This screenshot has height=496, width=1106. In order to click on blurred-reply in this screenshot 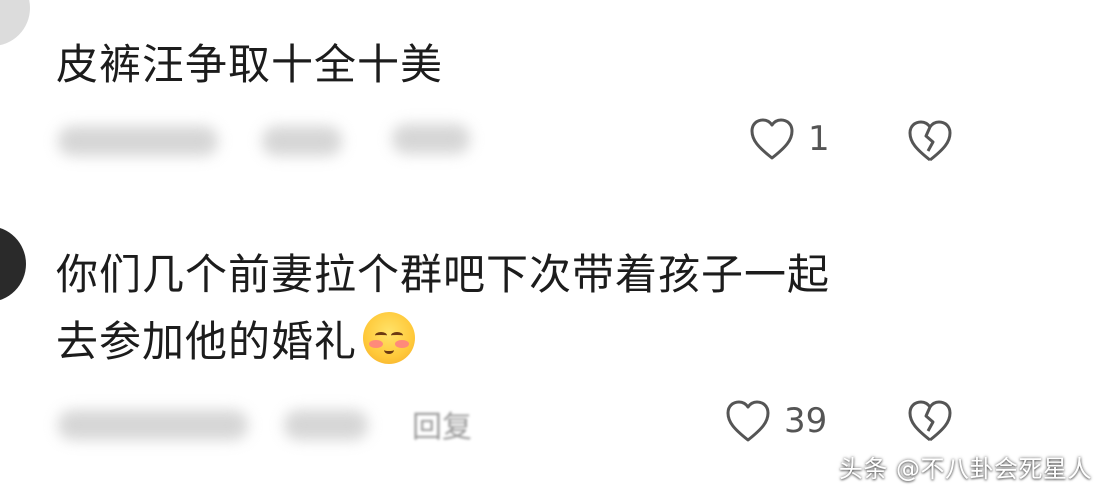, I will do `click(431, 139)`.